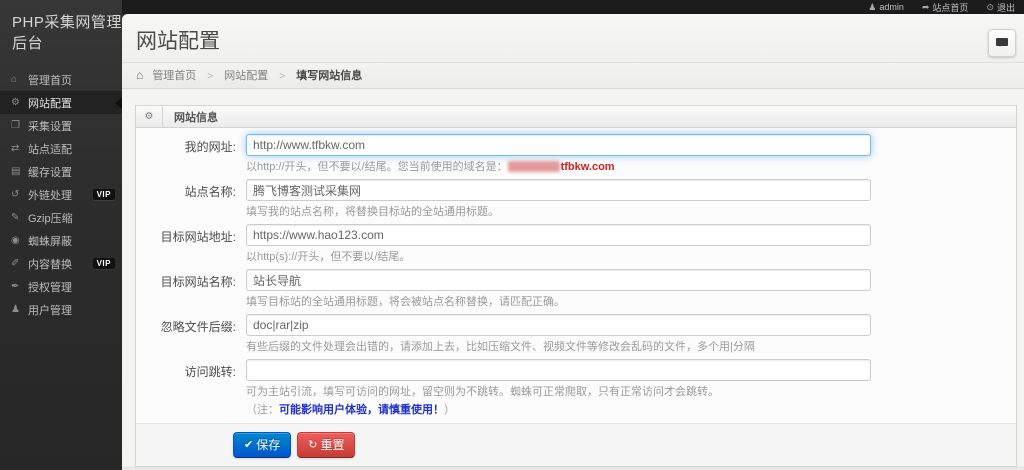 This screenshot has height=470, width=1024. I want to click on spider-icon: ◉, so click(15, 240).